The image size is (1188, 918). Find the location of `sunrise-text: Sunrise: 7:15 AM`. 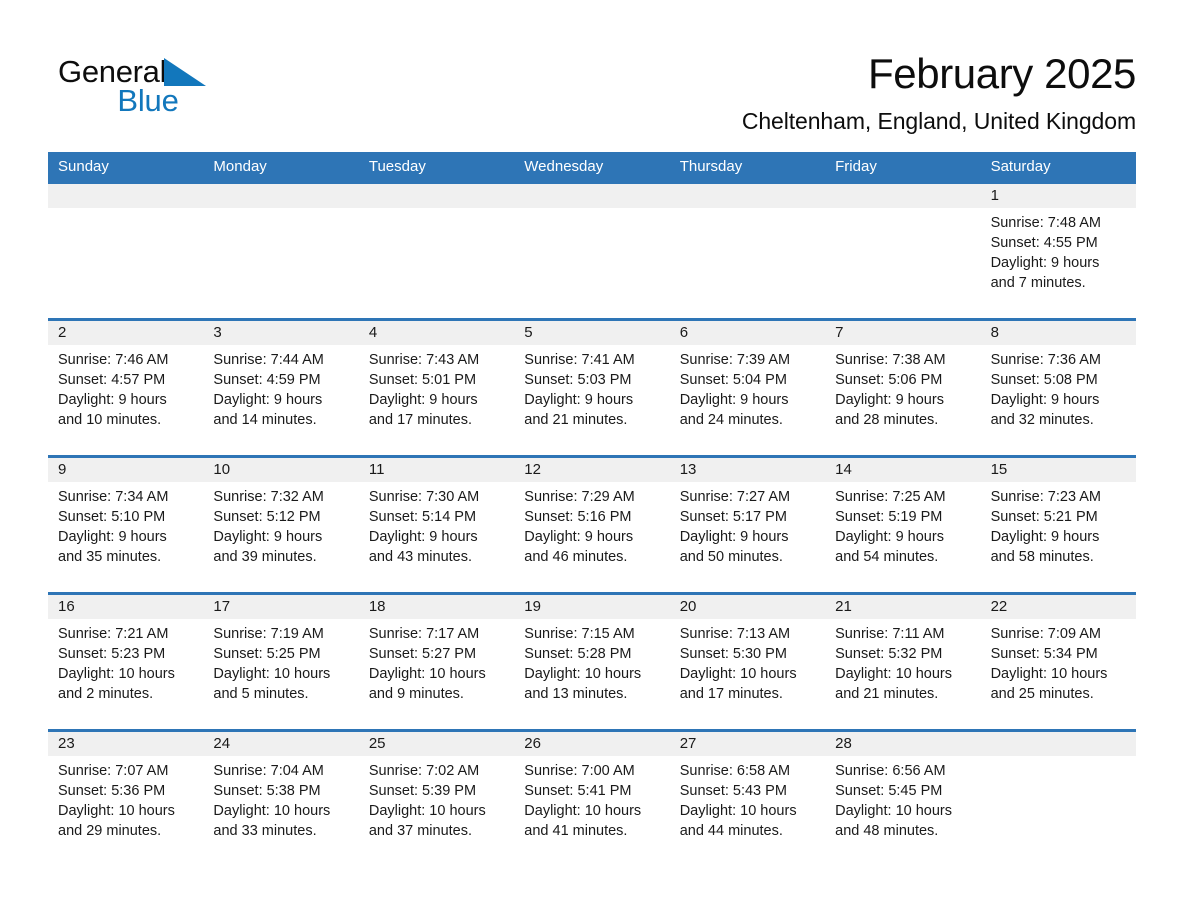

sunrise-text: Sunrise: 7:15 AM is located at coordinates (579, 634).